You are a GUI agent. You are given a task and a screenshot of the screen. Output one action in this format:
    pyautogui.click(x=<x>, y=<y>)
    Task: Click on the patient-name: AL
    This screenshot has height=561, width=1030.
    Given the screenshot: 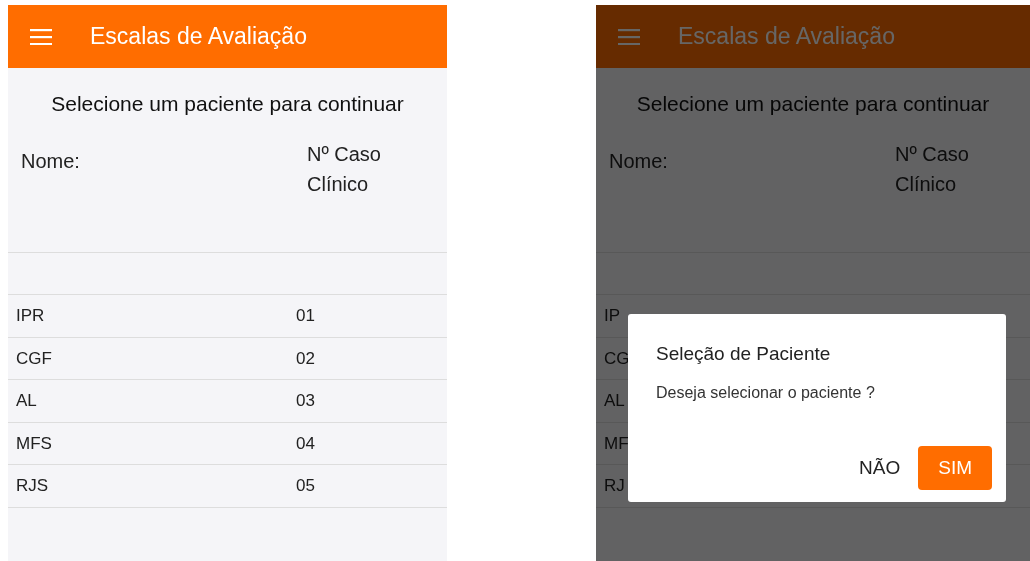 What is the action you would take?
    pyautogui.click(x=26, y=400)
    